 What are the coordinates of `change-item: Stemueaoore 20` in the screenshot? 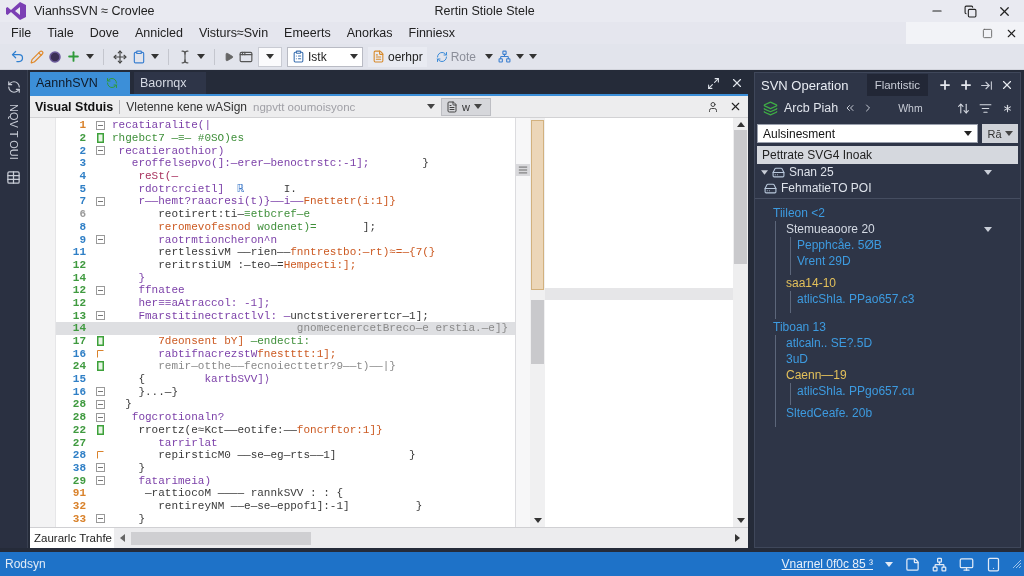 It's located at (830, 229).